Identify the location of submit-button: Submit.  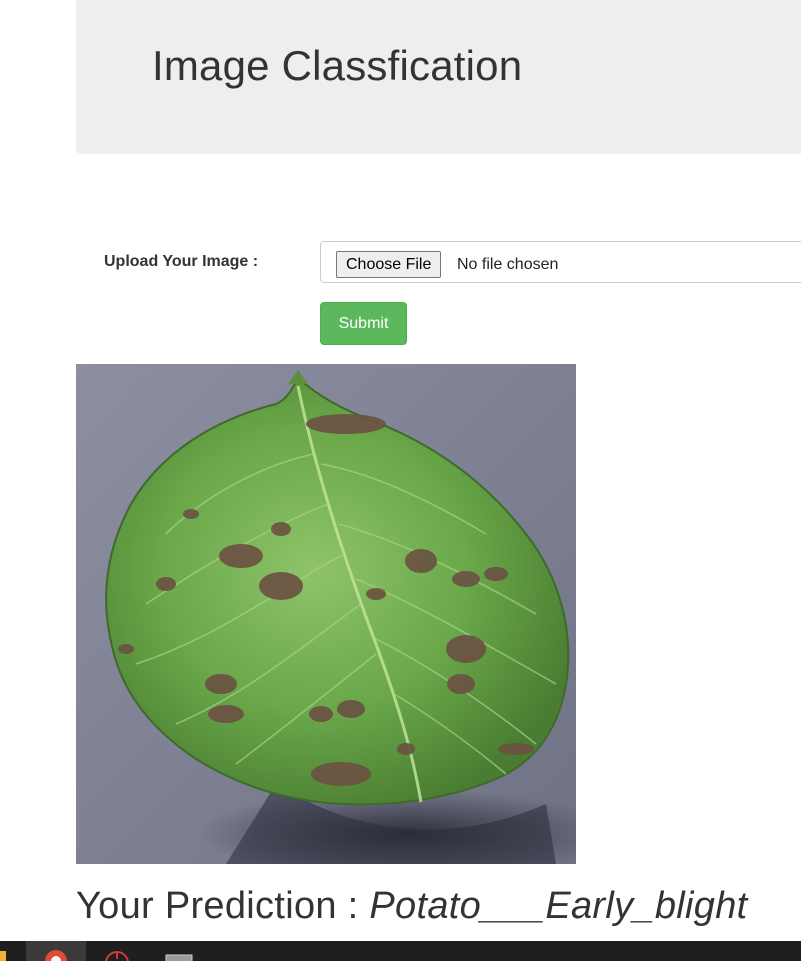
(363, 323).